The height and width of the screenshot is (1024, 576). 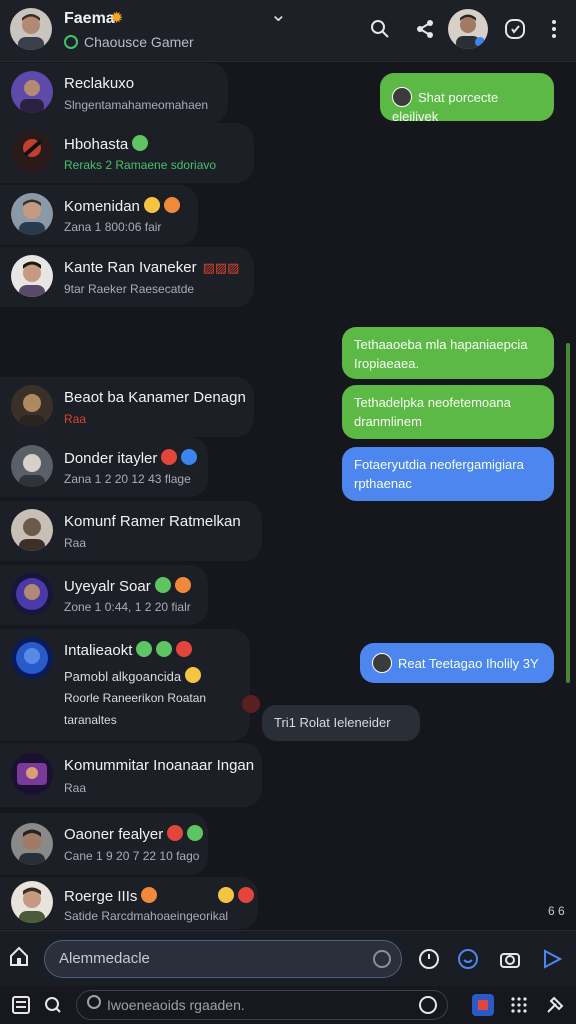 I want to click on tag-icon: ▨▨▨, so click(x=221, y=267).